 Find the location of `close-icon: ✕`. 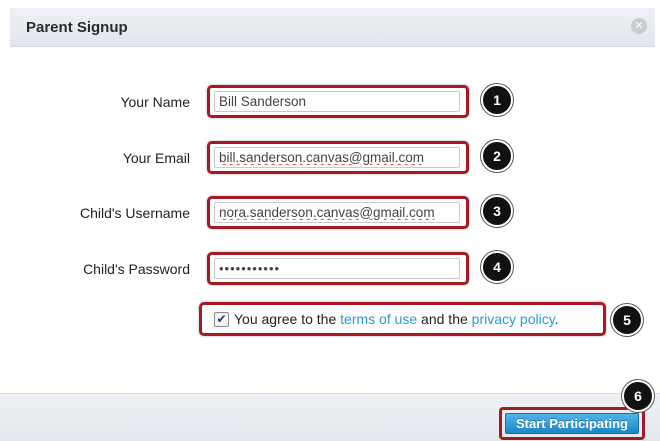

close-icon: ✕ is located at coordinates (639, 26).